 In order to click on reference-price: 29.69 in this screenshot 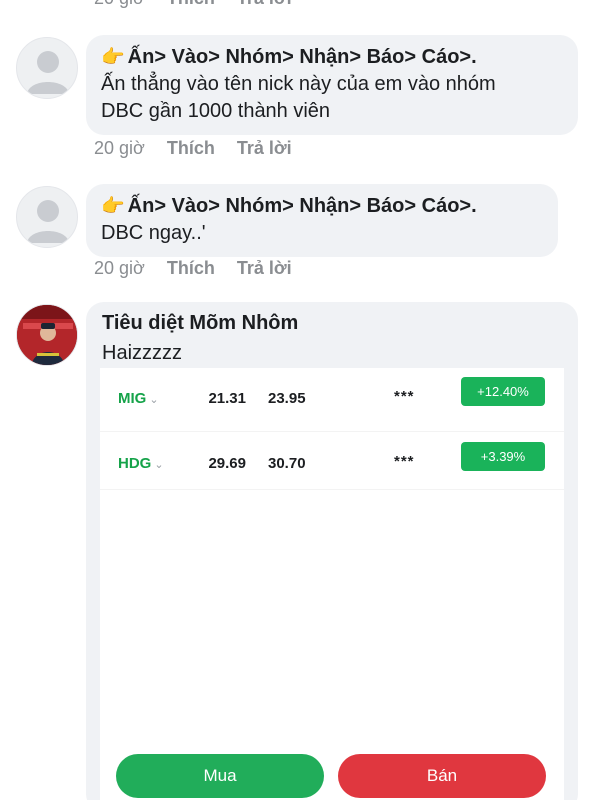, I will do `click(227, 463)`.